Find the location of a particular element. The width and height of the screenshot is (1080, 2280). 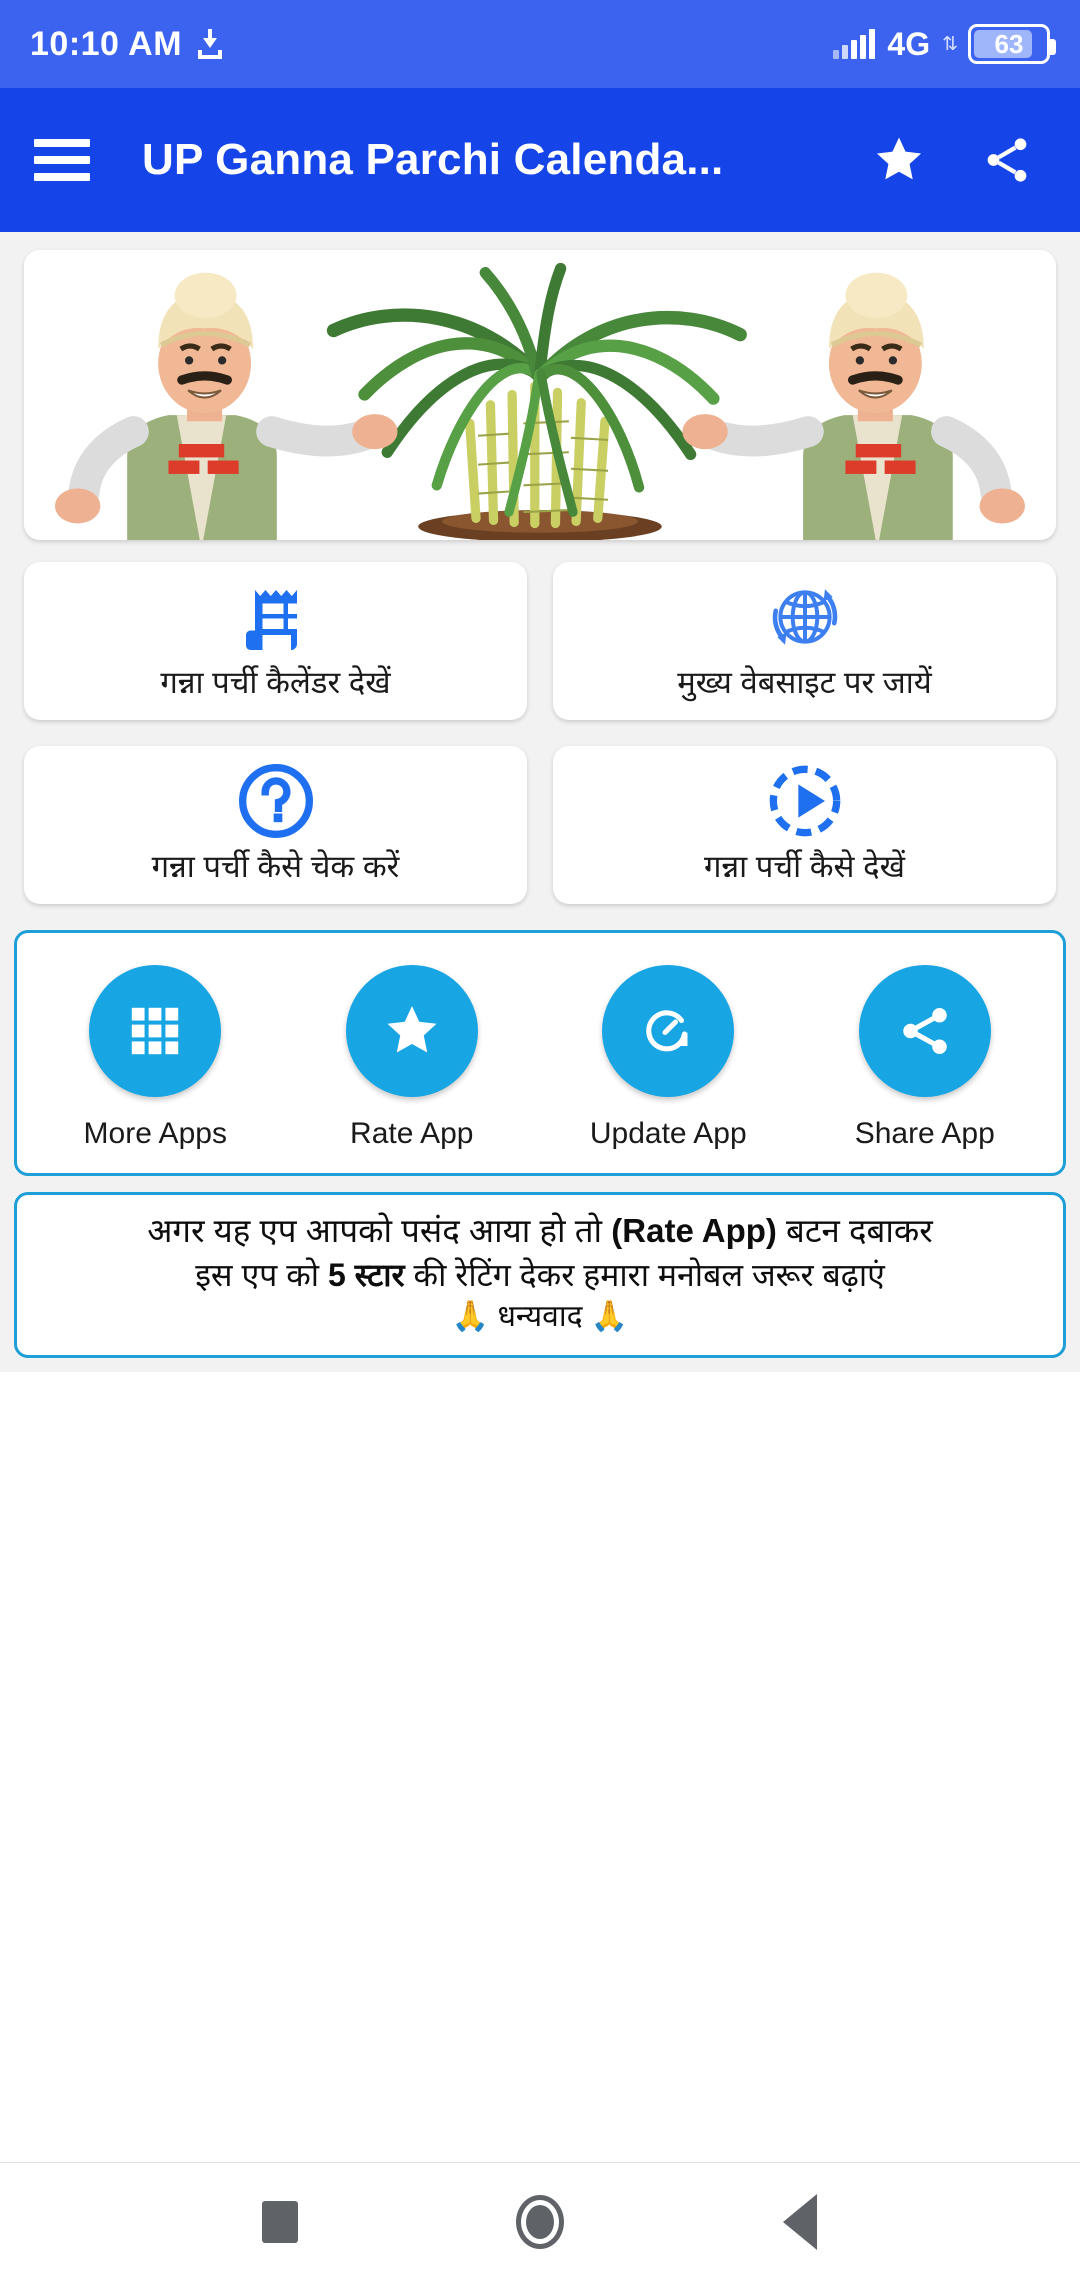

action-label: More Apps is located at coordinates (155, 1133).